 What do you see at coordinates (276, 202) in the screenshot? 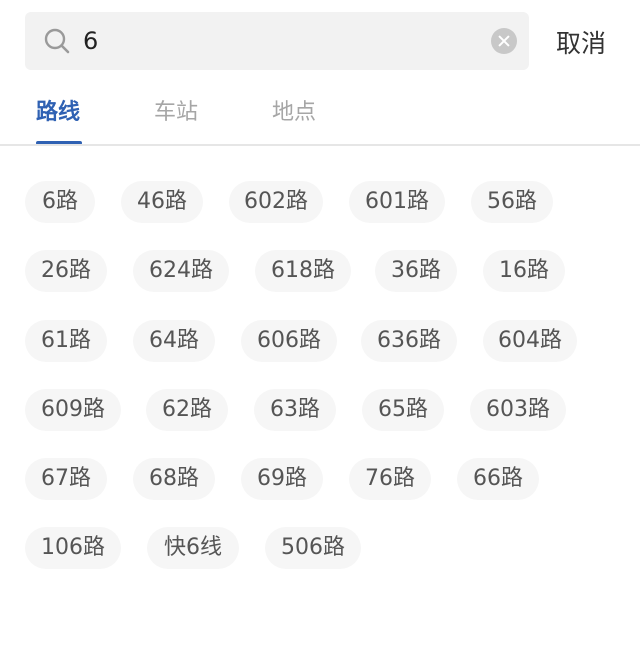
I see `route-chip: 602路` at bounding box center [276, 202].